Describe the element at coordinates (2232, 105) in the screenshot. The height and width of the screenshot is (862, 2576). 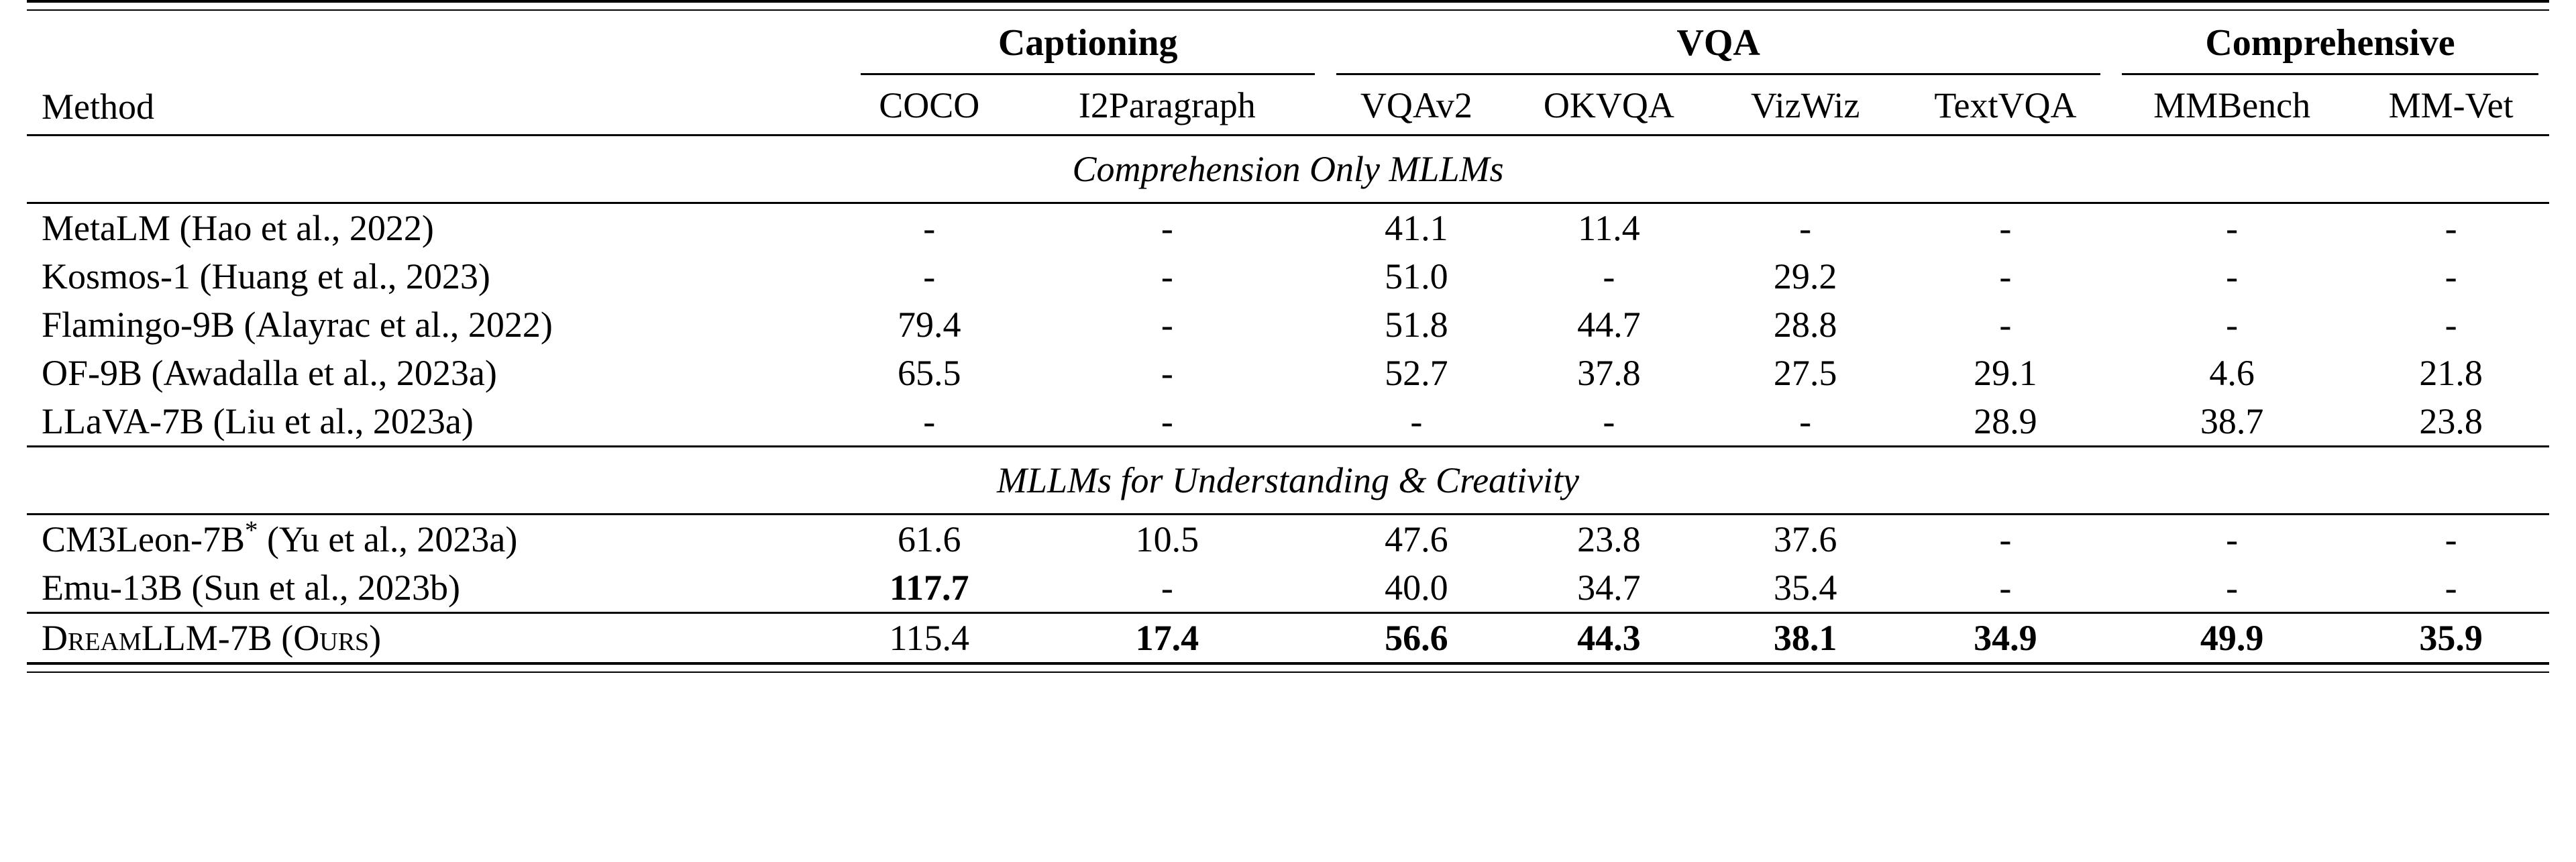
I see `column-header-mmbench: MMBench` at that location.